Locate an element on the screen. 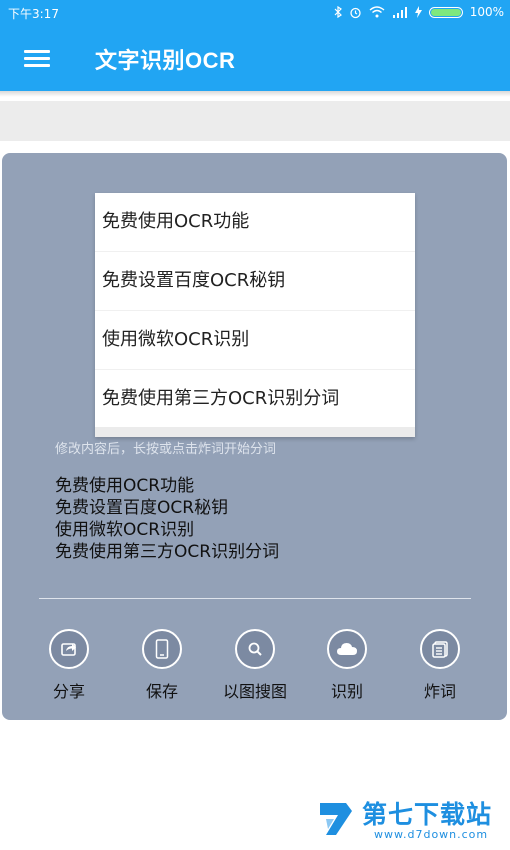  action-bar: 分享 保存 以图搜图 识别 炸词 is located at coordinates (254, 665).